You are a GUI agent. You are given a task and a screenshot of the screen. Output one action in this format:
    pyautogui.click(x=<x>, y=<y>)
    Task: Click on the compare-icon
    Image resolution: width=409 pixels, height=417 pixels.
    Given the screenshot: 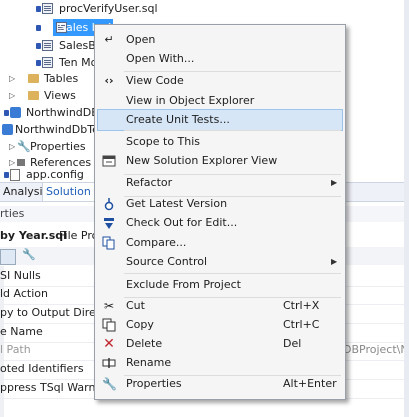 What is the action you would take?
    pyautogui.click(x=109, y=243)
    